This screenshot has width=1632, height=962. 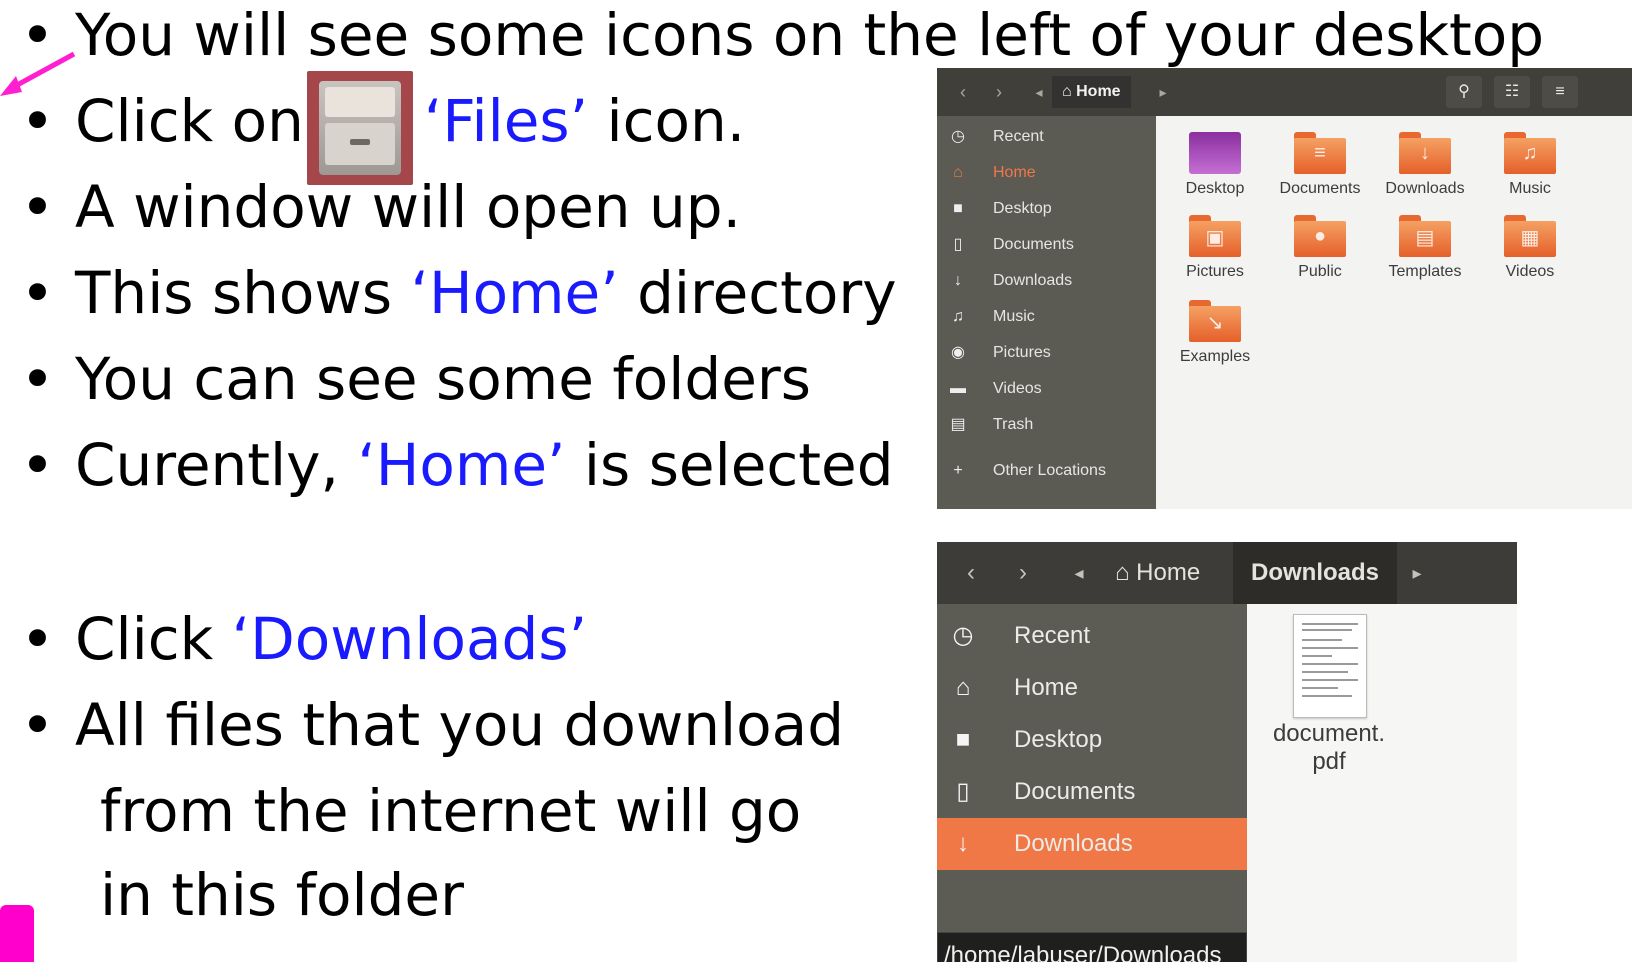 I want to click on bullet-line-6: • Curently, ‘Home’ is selected, so click(x=457, y=465).